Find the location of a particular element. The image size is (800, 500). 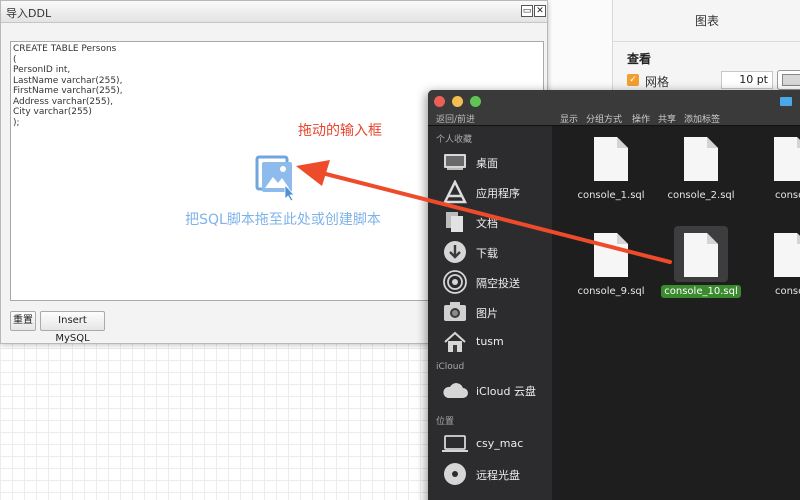

file-item: console_1.sql is located at coordinates (611, 173).